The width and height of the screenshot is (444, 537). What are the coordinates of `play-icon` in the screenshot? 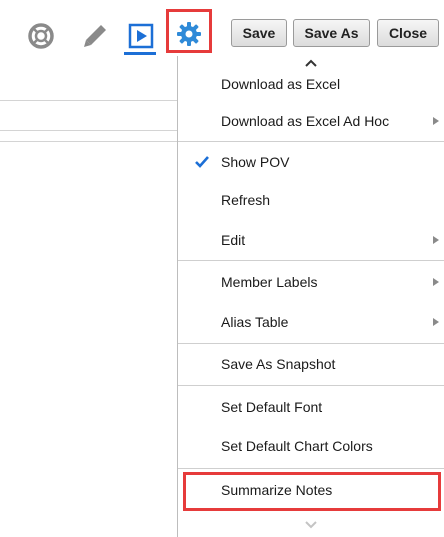 It's located at (141, 36).